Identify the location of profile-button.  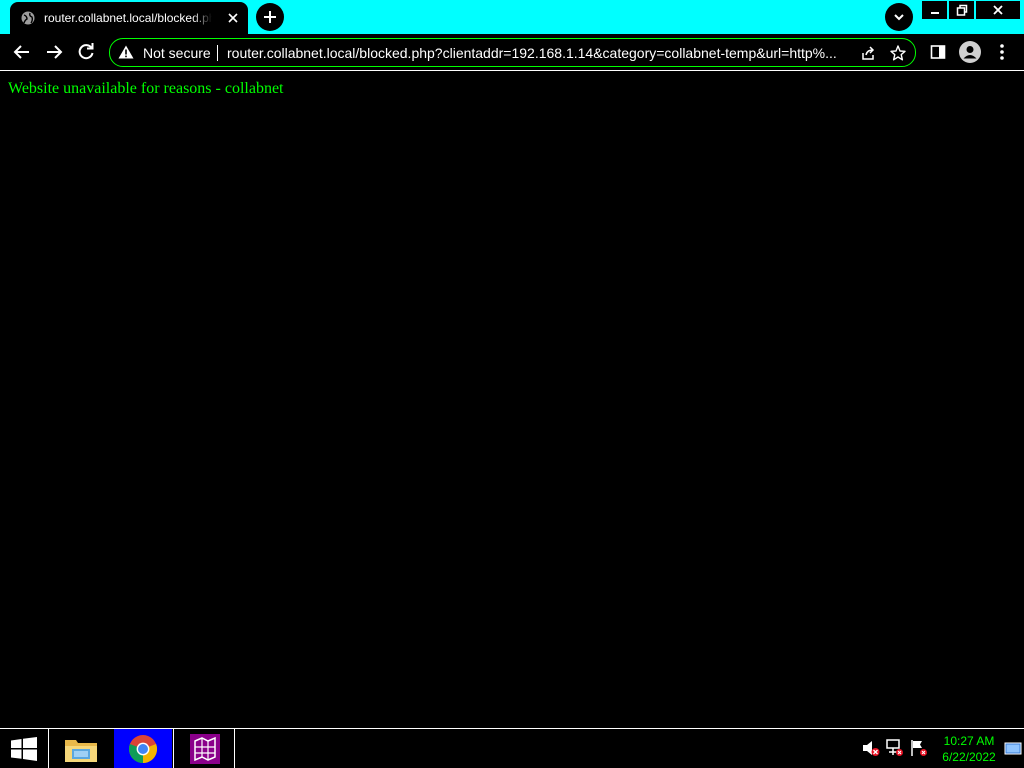
(970, 52).